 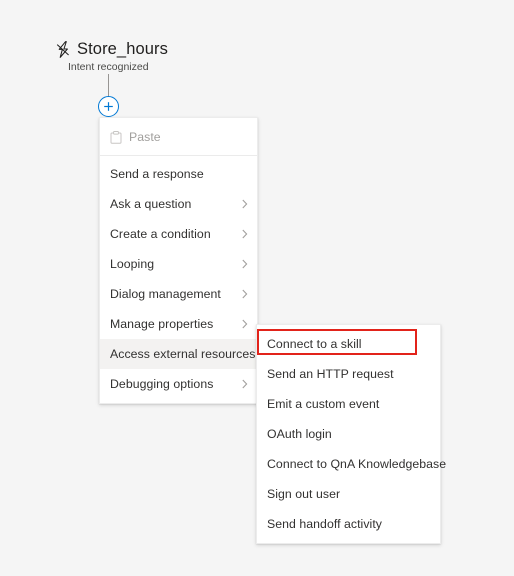 I want to click on submenu-item-send-an-http-request: Send an HTTP request, so click(x=348, y=374).